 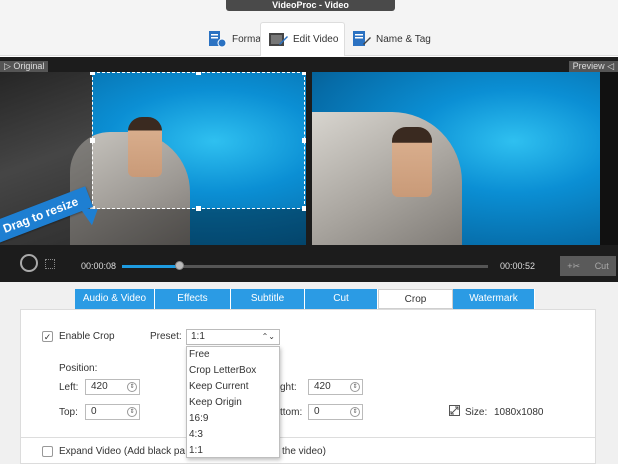 What do you see at coordinates (341, 299) in the screenshot?
I see `tab-cut: Cut` at bounding box center [341, 299].